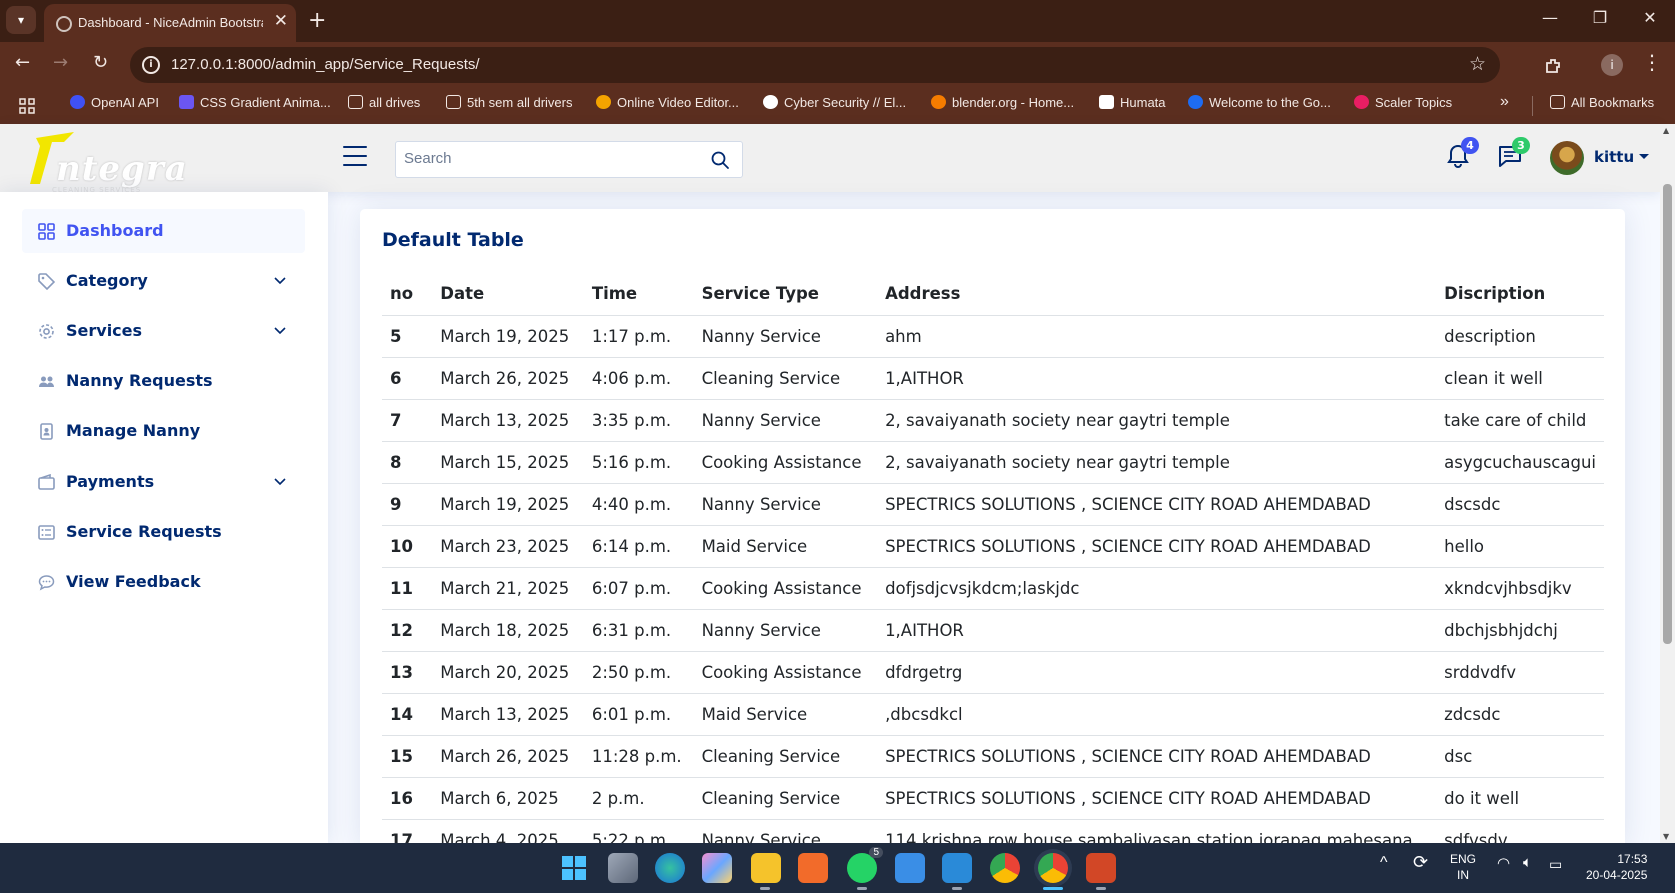  Describe the element at coordinates (862, 888) in the screenshot. I see `running-indicator` at that location.